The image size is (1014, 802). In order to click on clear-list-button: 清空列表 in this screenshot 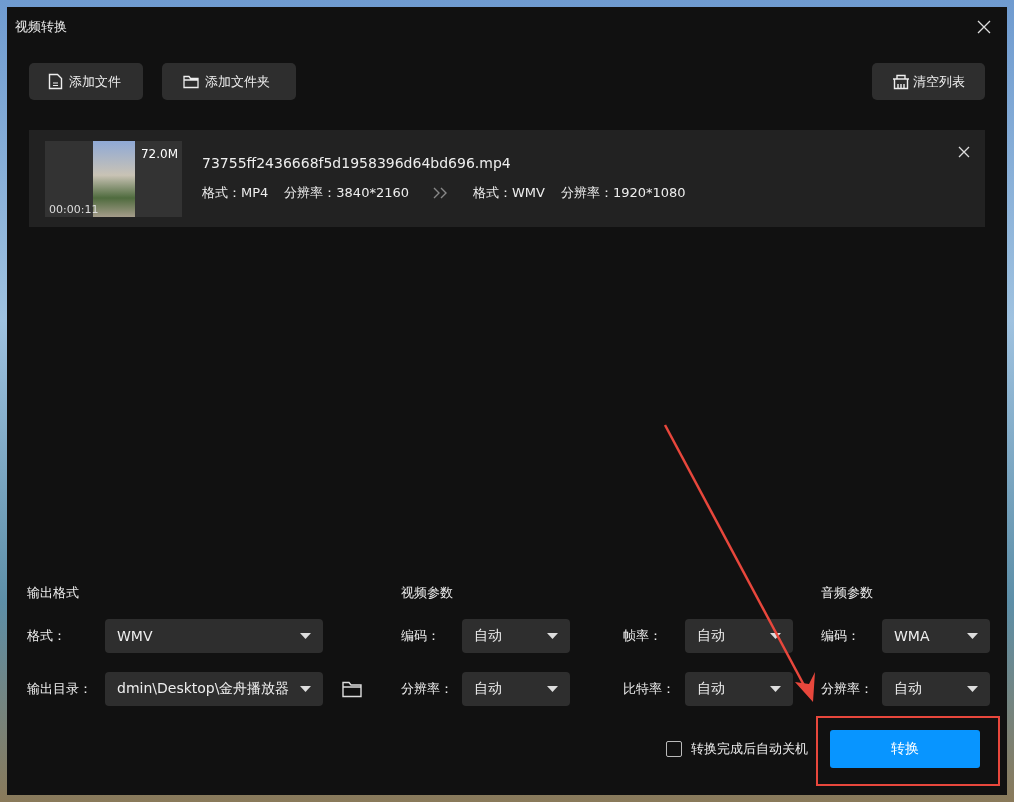, I will do `click(928, 81)`.